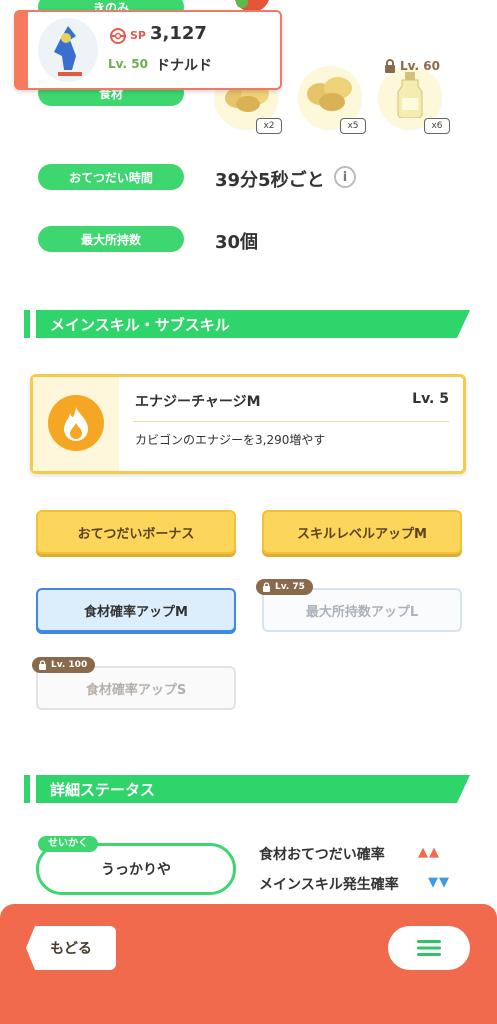 The width and height of the screenshot is (497, 1024). What do you see at coordinates (136, 610) in the screenshot?
I see `subskill-button: 食材確率アップM` at bounding box center [136, 610].